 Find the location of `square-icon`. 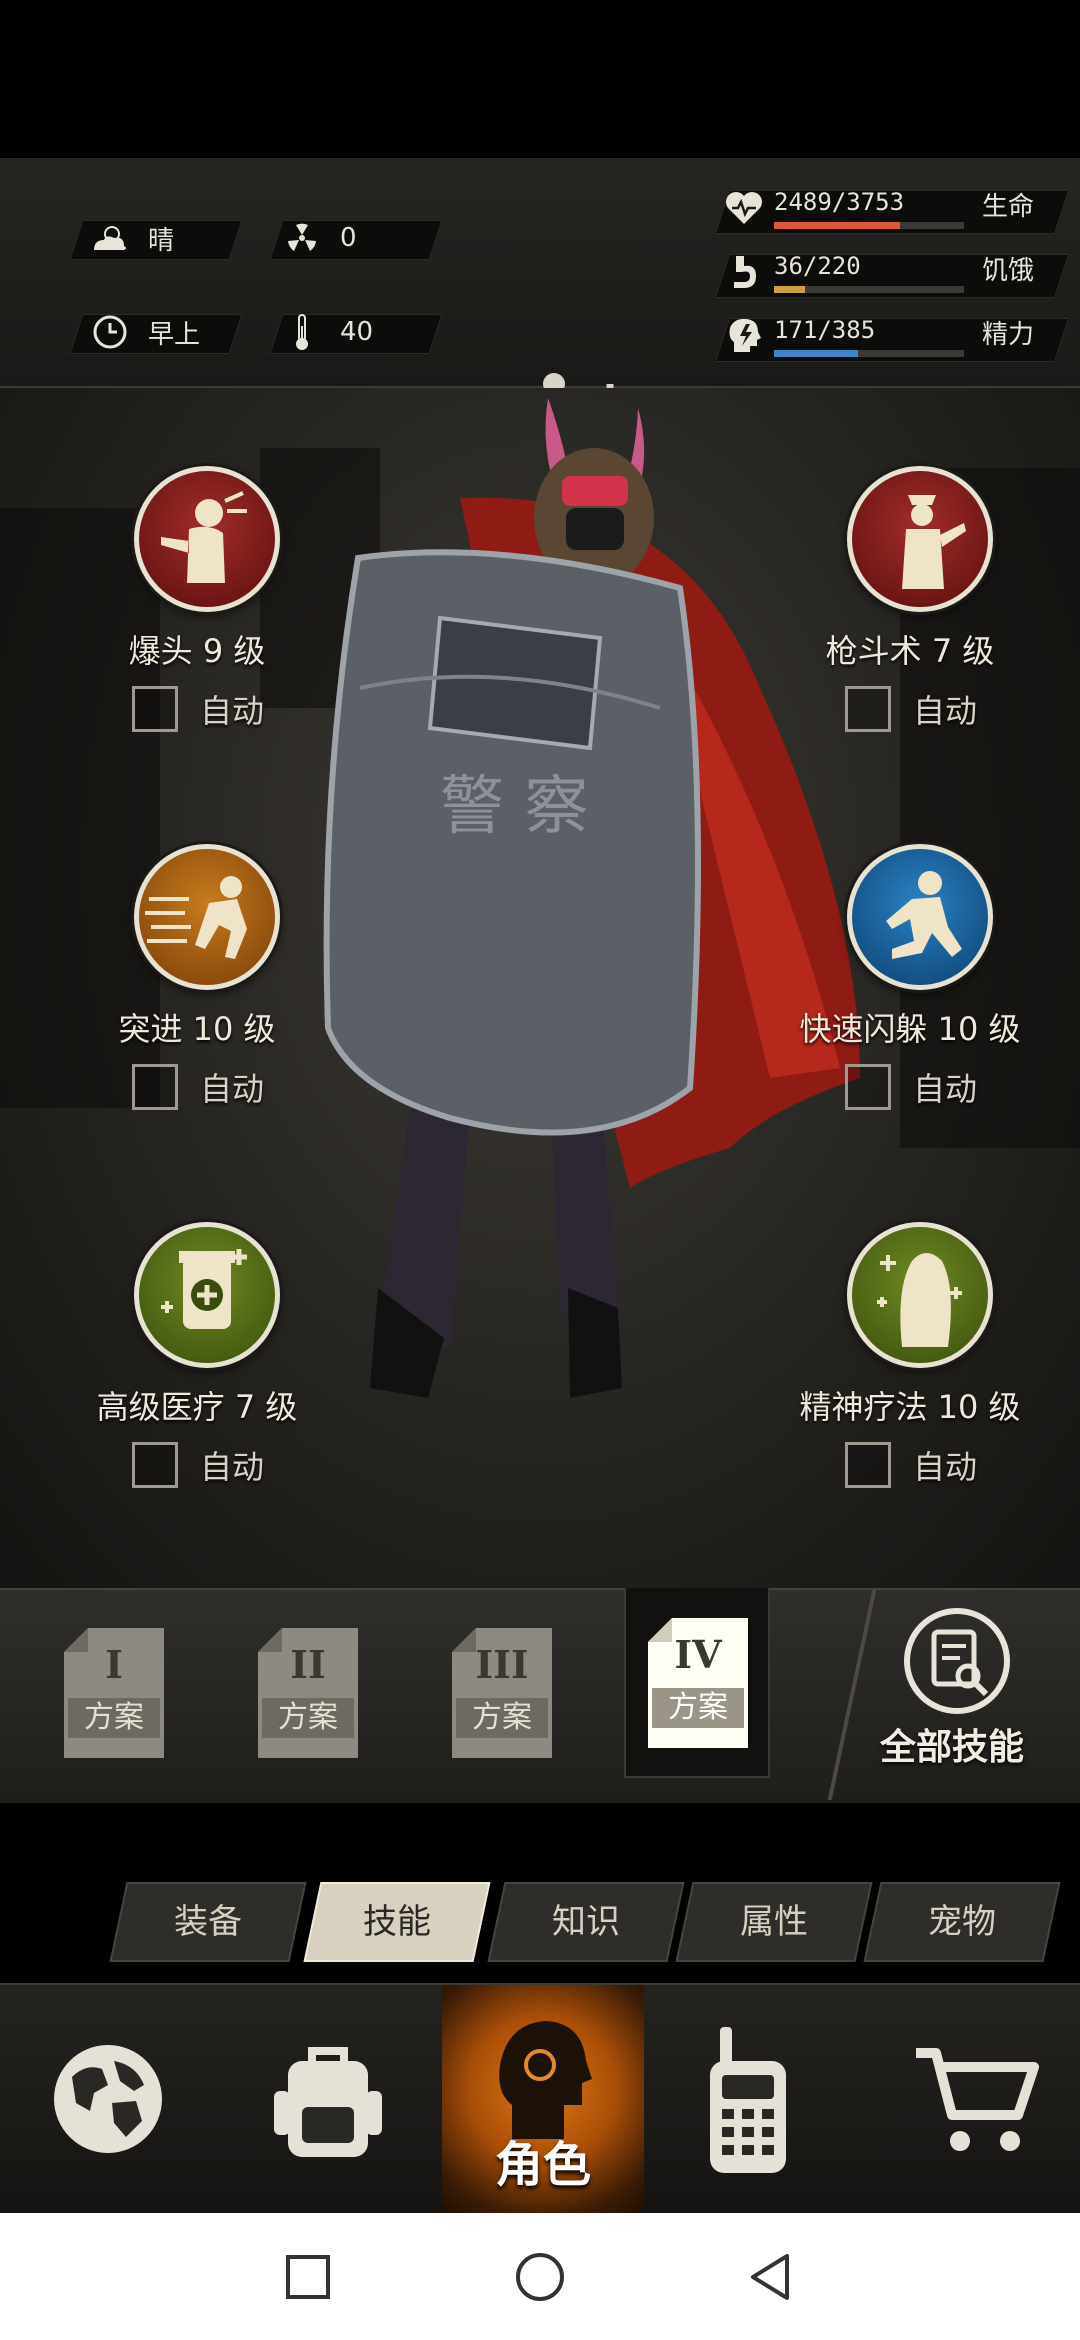

square-icon is located at coordinates (308, 2276).